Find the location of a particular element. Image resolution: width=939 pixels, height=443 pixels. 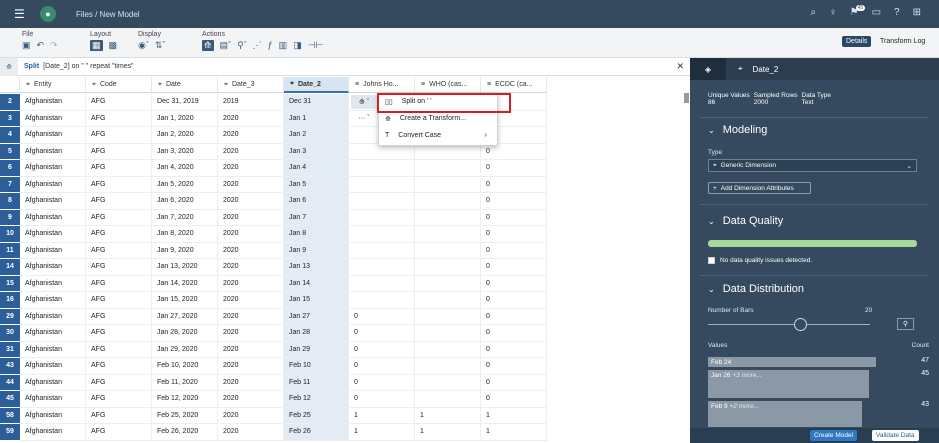

discussions-icon: ▭ is located at coordinates (876, 12).